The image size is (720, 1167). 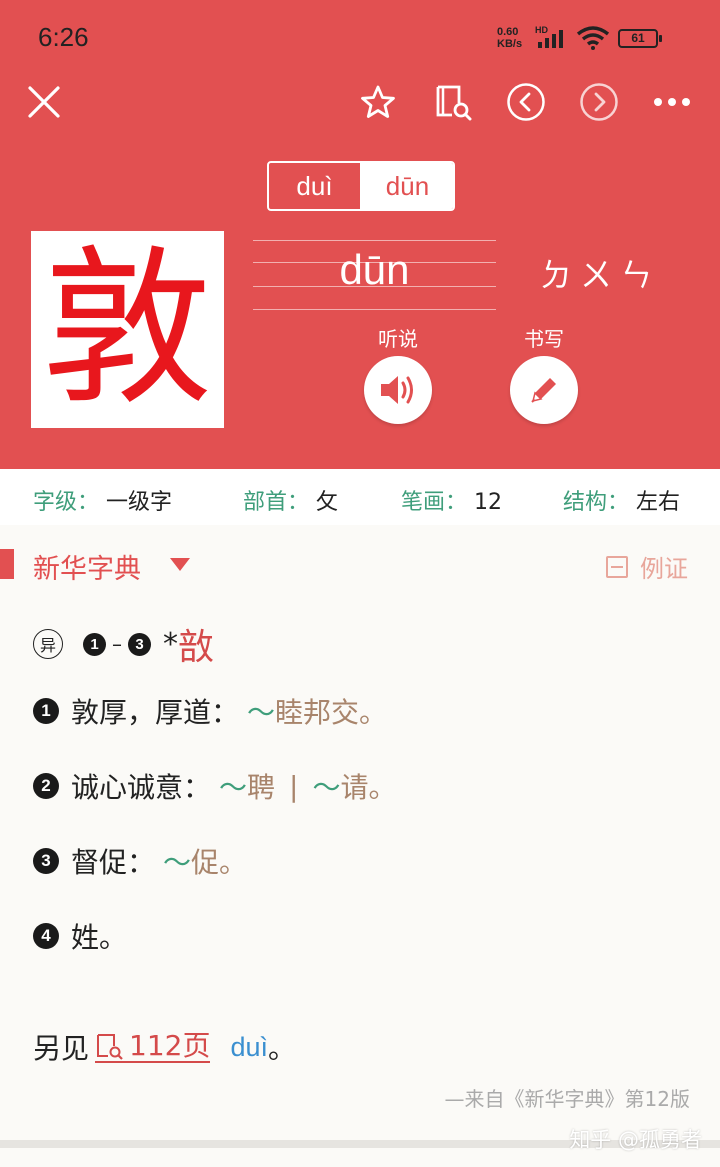 I want to click on example-toggle: 例证, so click(x=647, y=566).